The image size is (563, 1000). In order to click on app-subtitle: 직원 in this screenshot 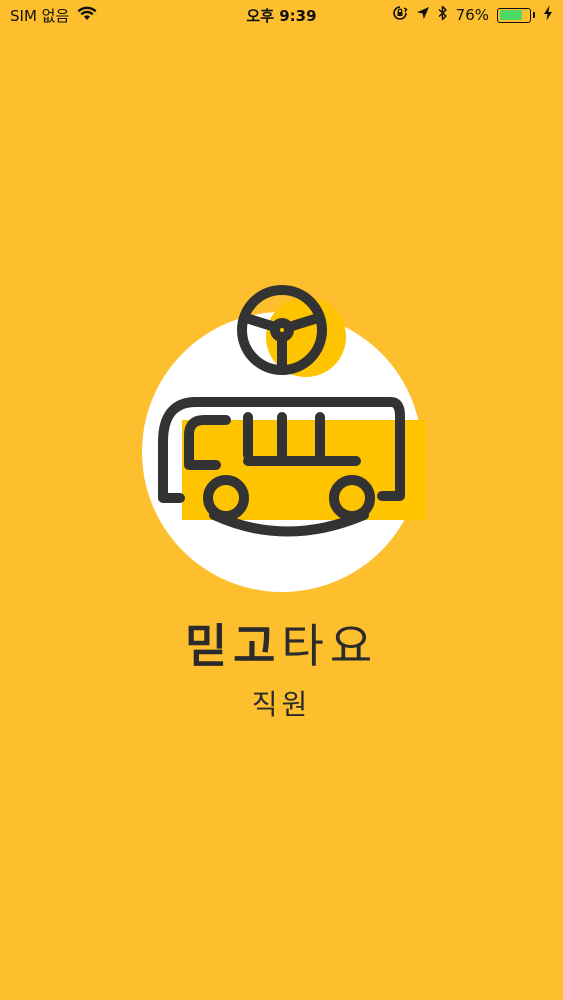, I will do `click(281, 704)`.